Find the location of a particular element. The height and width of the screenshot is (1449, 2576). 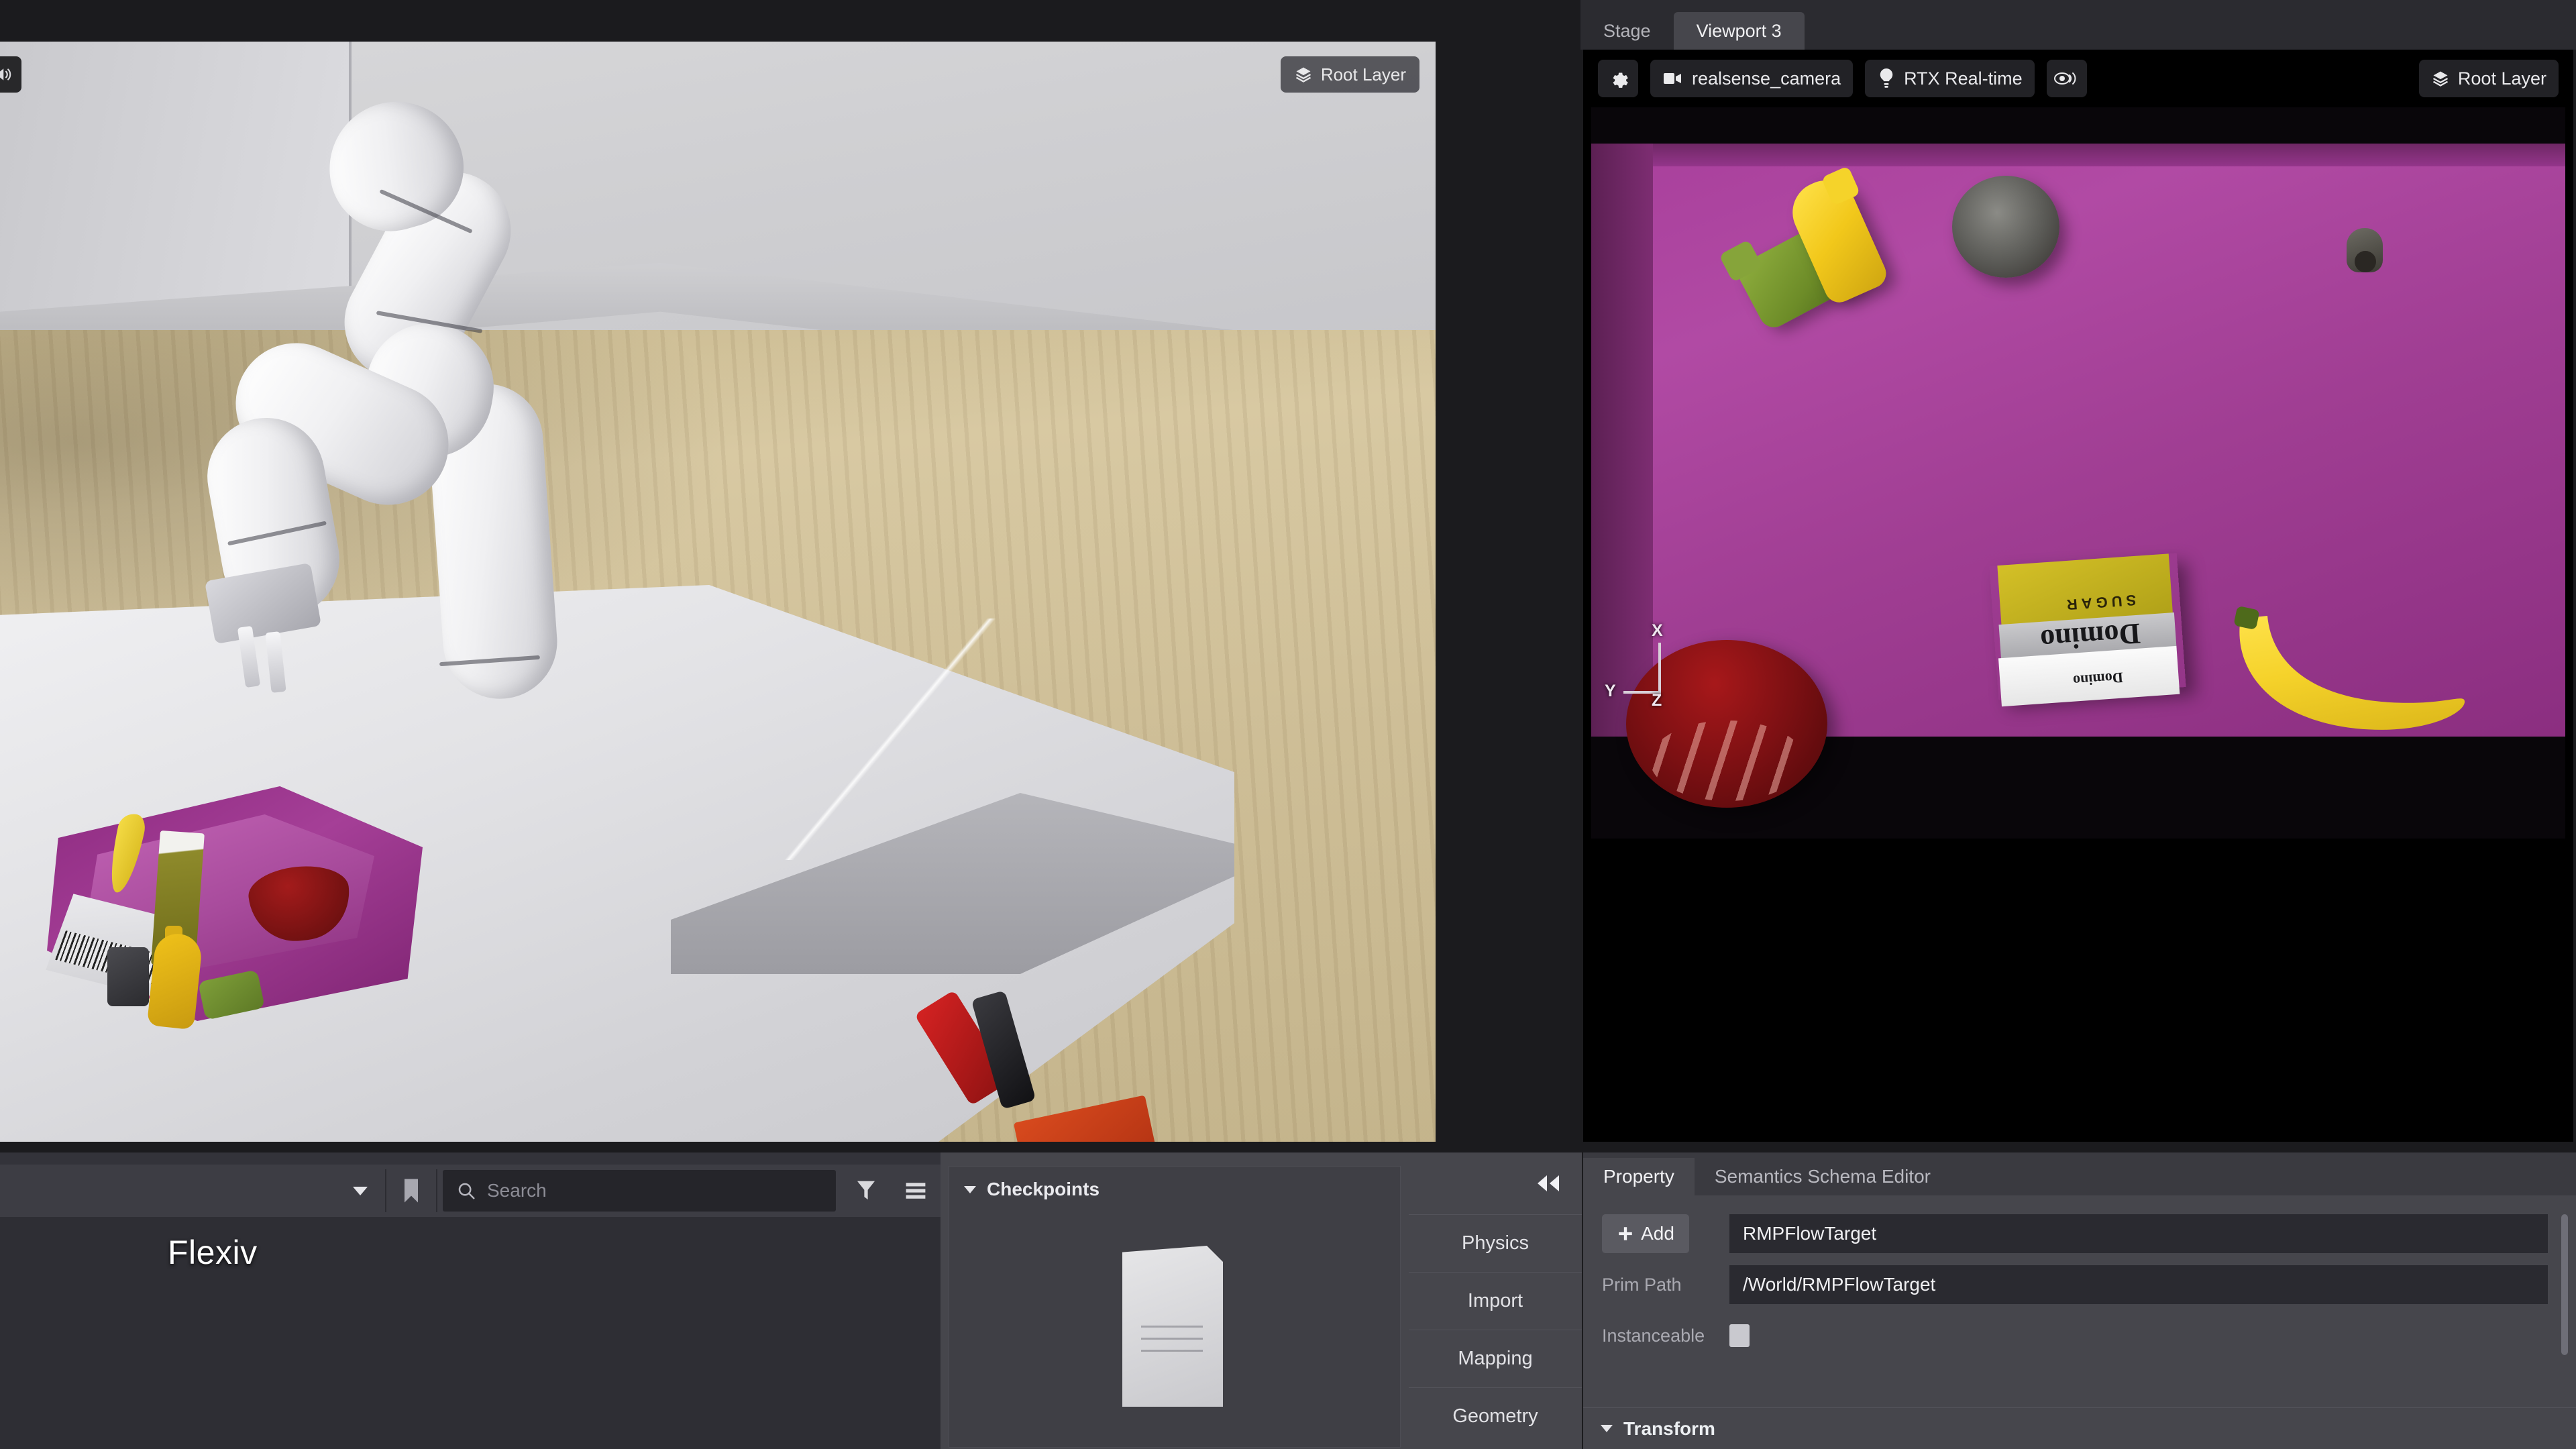

instanceable-checkbox is located at coordinates (1739, 1335).